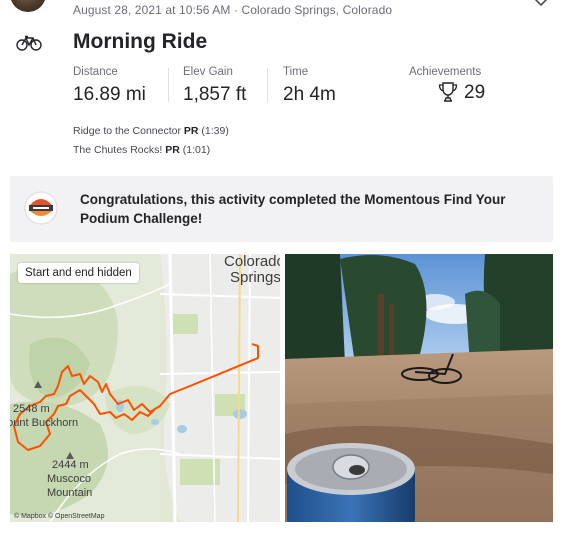 This screenshot has height=535, width=563. I want to click on chevron-down-icon, so click(541, 5).